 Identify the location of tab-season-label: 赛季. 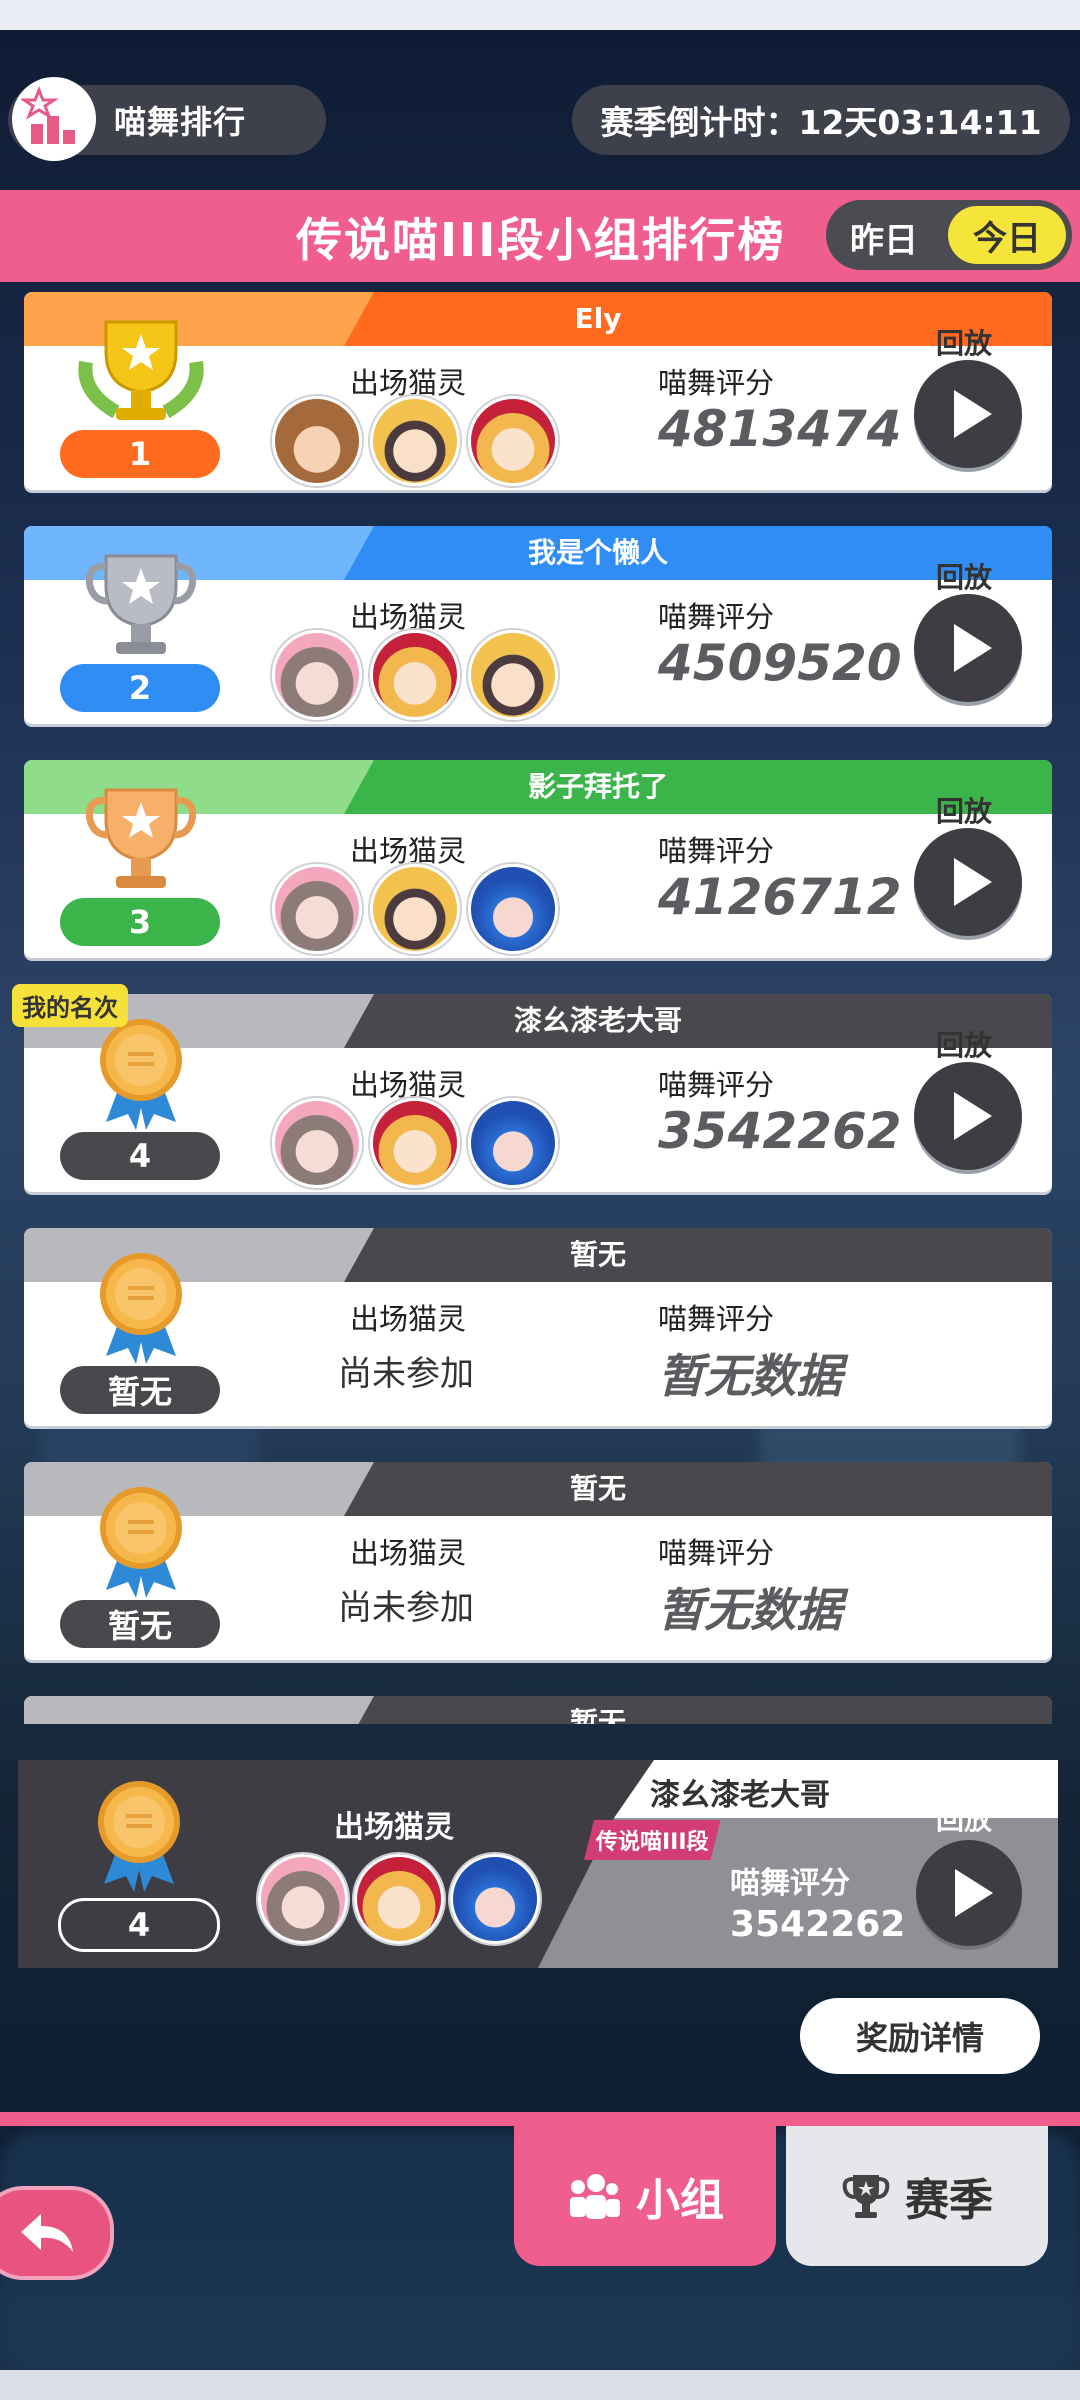
(949, 2200).